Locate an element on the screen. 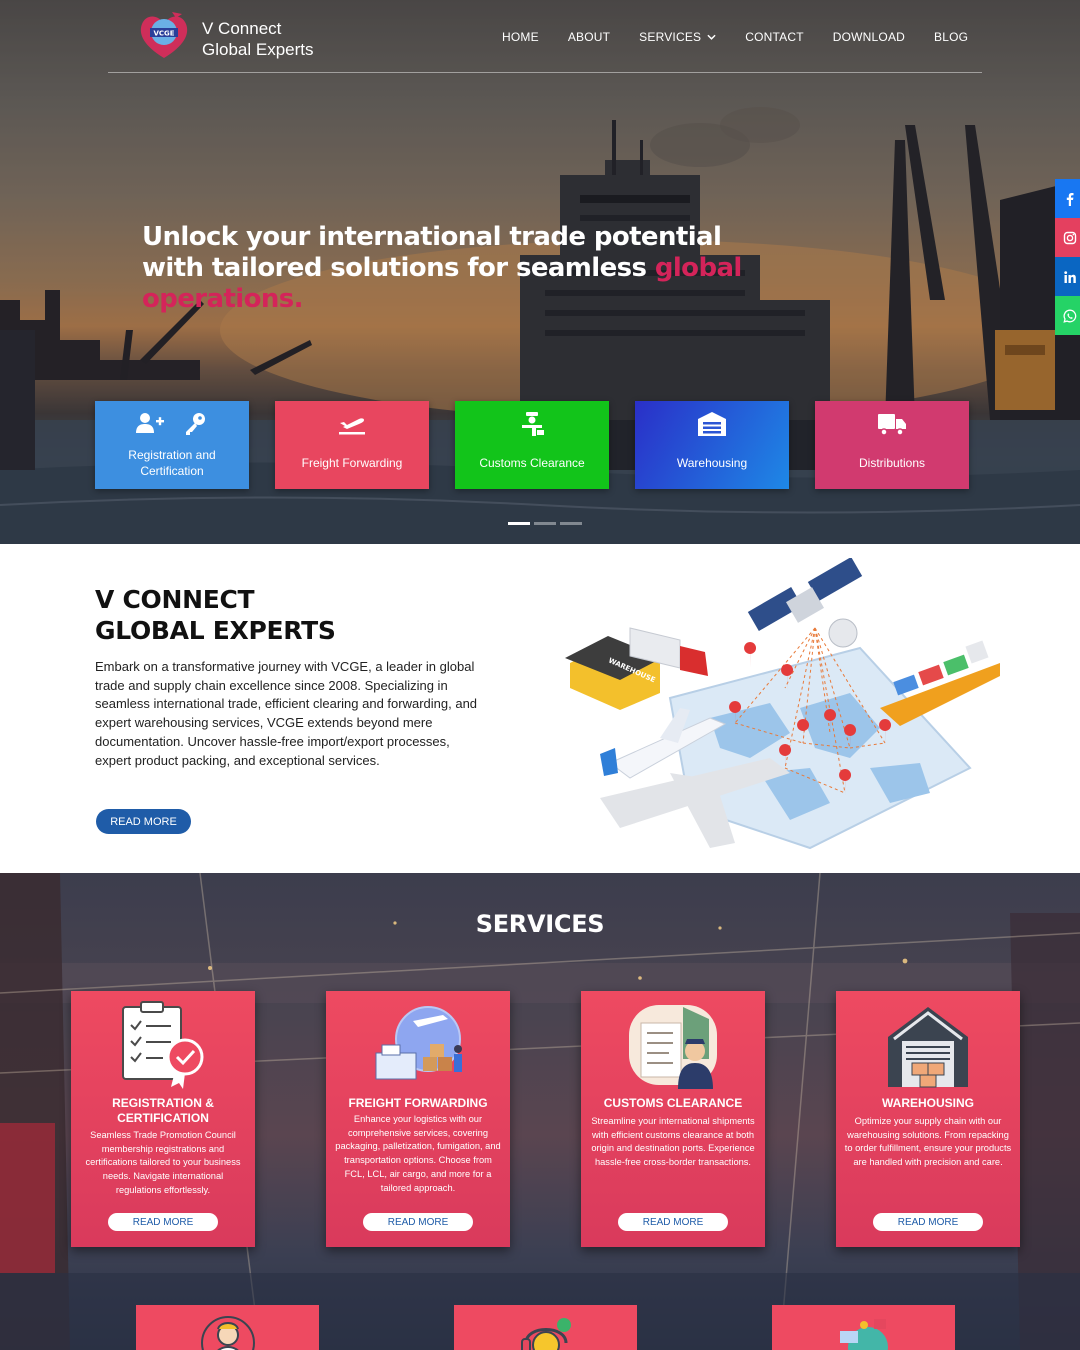  warehouse-icon is located at coordinates (712, 424).